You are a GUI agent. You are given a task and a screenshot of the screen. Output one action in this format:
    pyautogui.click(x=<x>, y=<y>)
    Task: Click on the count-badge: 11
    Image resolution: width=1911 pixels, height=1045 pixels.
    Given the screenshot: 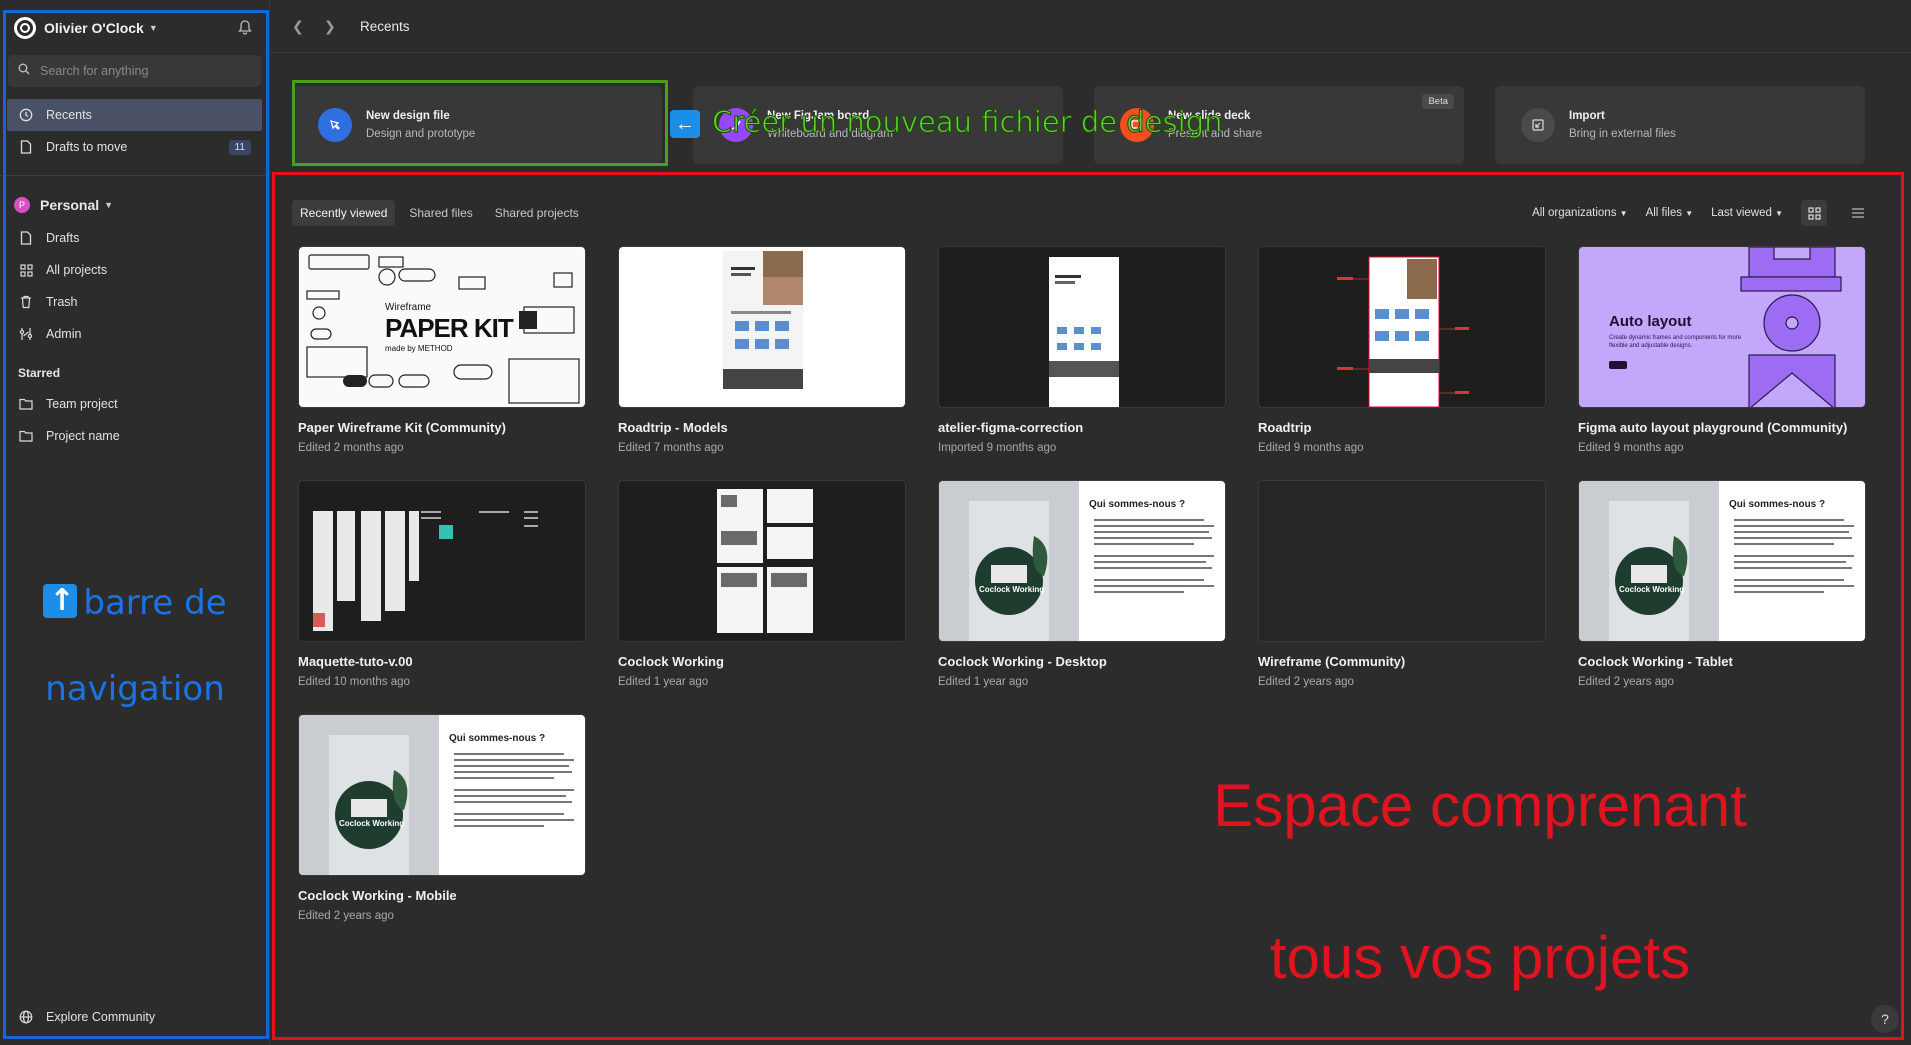 What is the action you would take?
    pyautogui.click(x=239, y=147)
    